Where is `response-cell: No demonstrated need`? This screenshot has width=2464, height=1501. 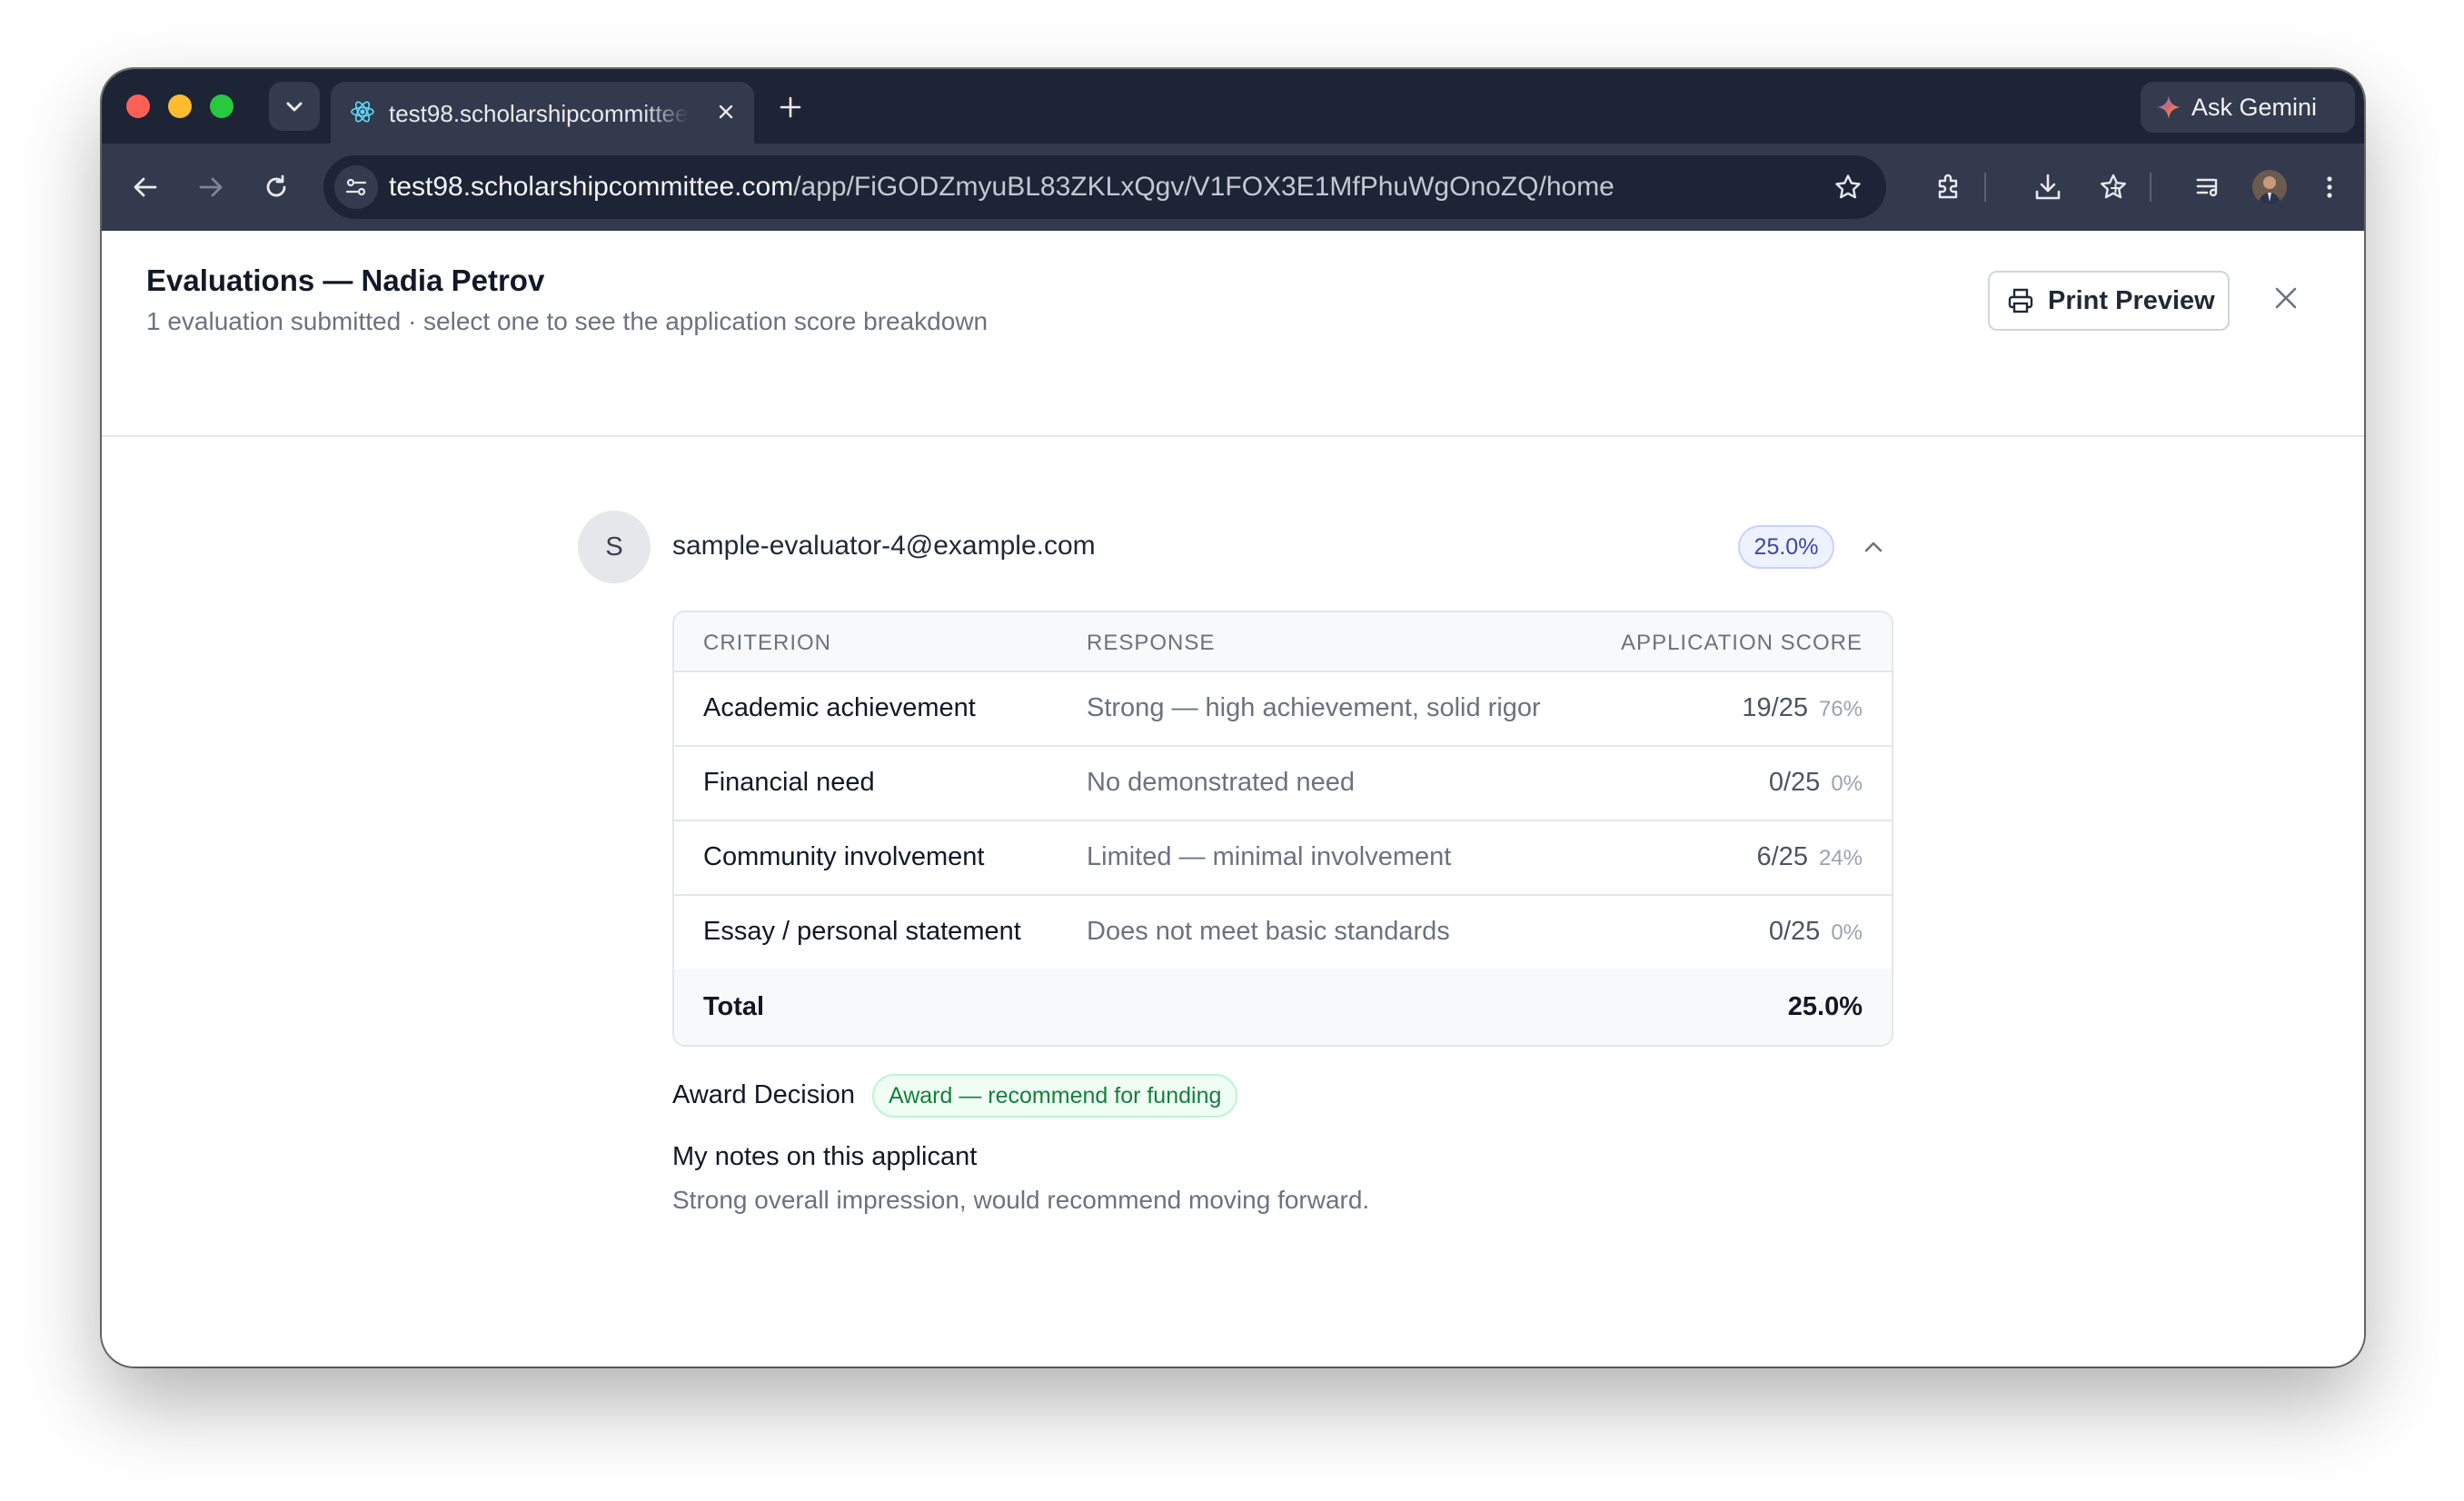 response-cell: No demonstrated need is located at coordinates (1221, 783).